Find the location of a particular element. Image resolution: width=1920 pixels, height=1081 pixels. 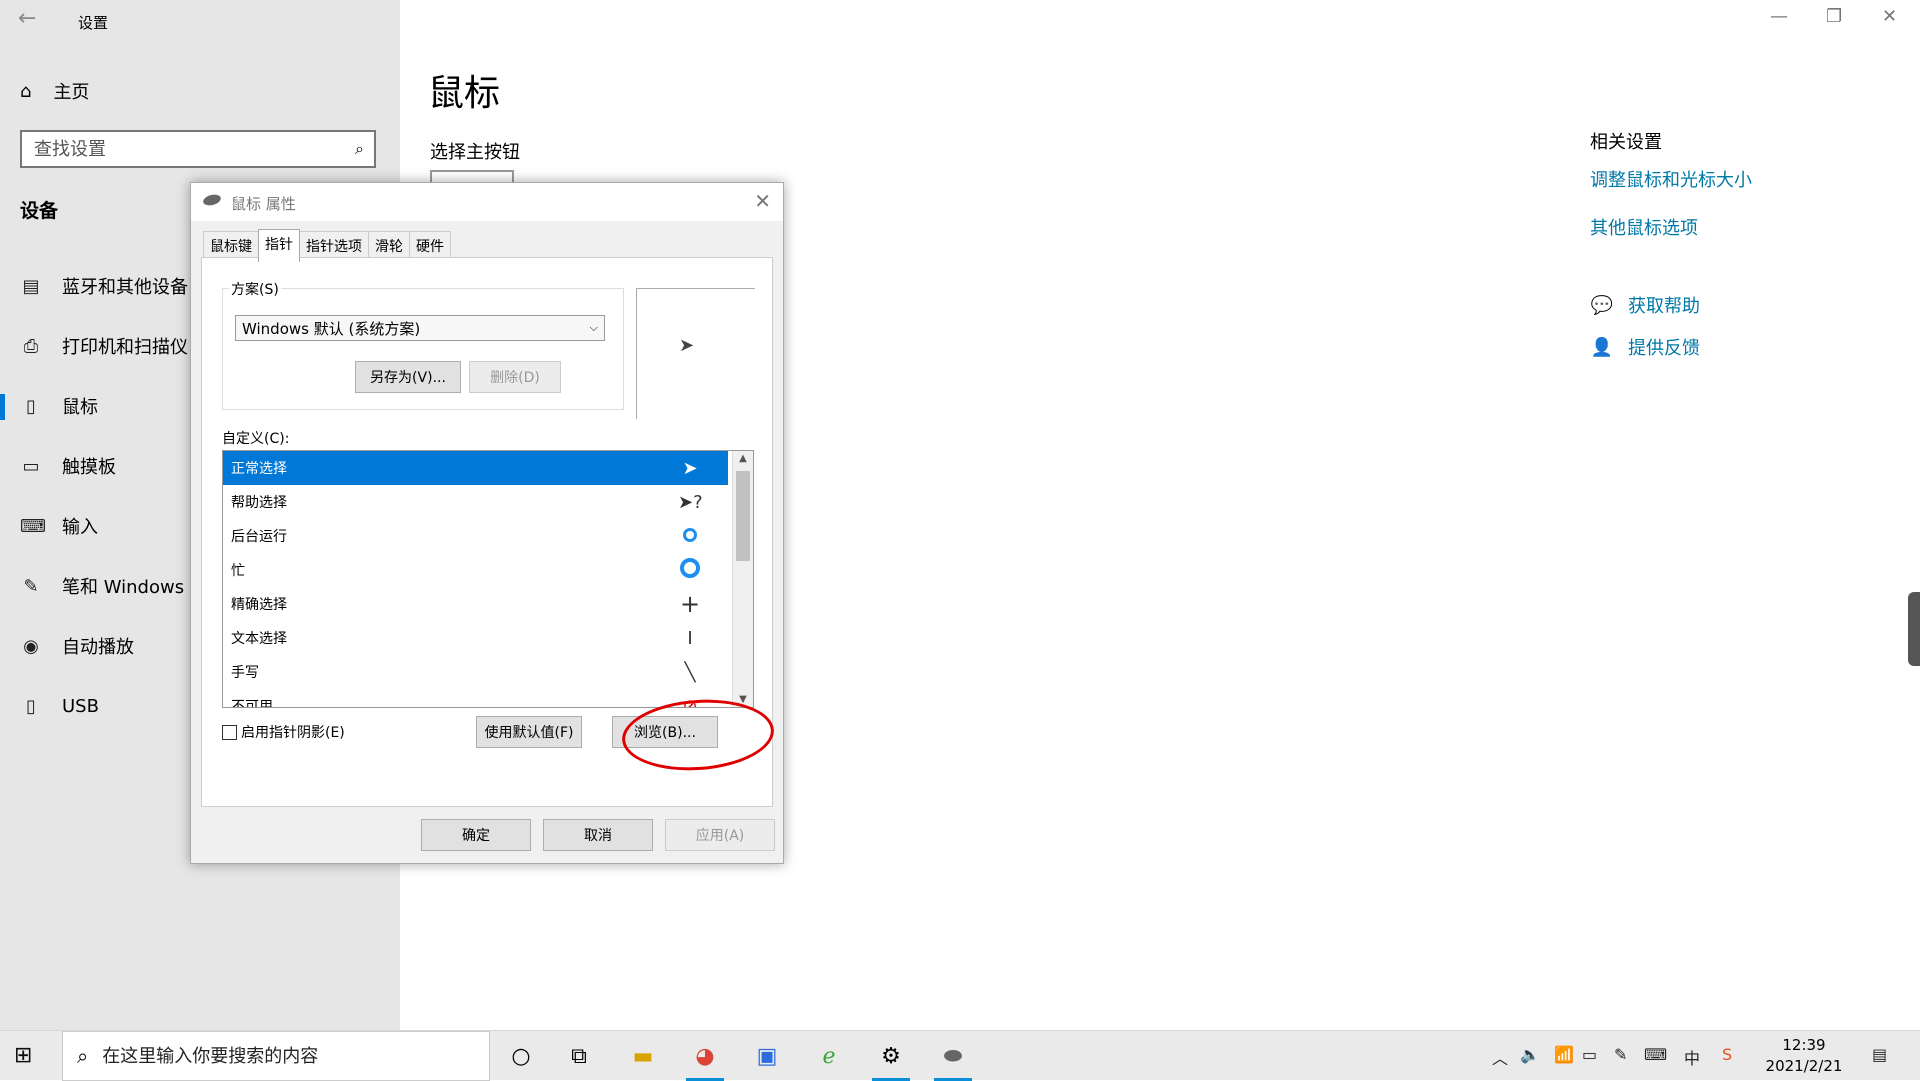

list-scrollbar: ▲ ▼ is located at coordinates (742, 579).